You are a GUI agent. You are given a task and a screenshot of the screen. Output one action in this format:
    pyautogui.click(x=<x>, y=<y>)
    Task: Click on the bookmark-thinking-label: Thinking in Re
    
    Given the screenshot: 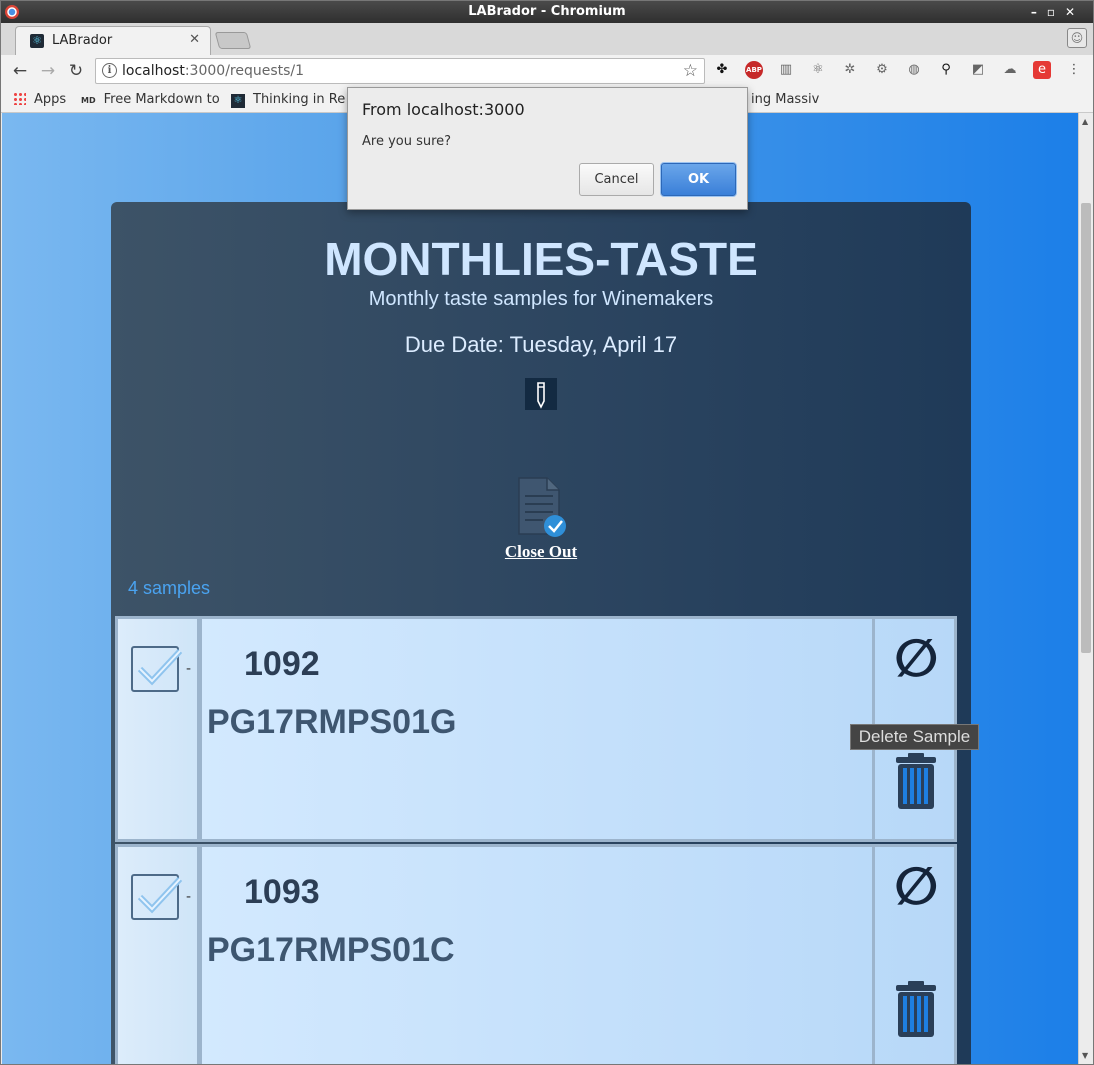 What is the action you would take?
    pyautogui.click(x=299, y=99)
    